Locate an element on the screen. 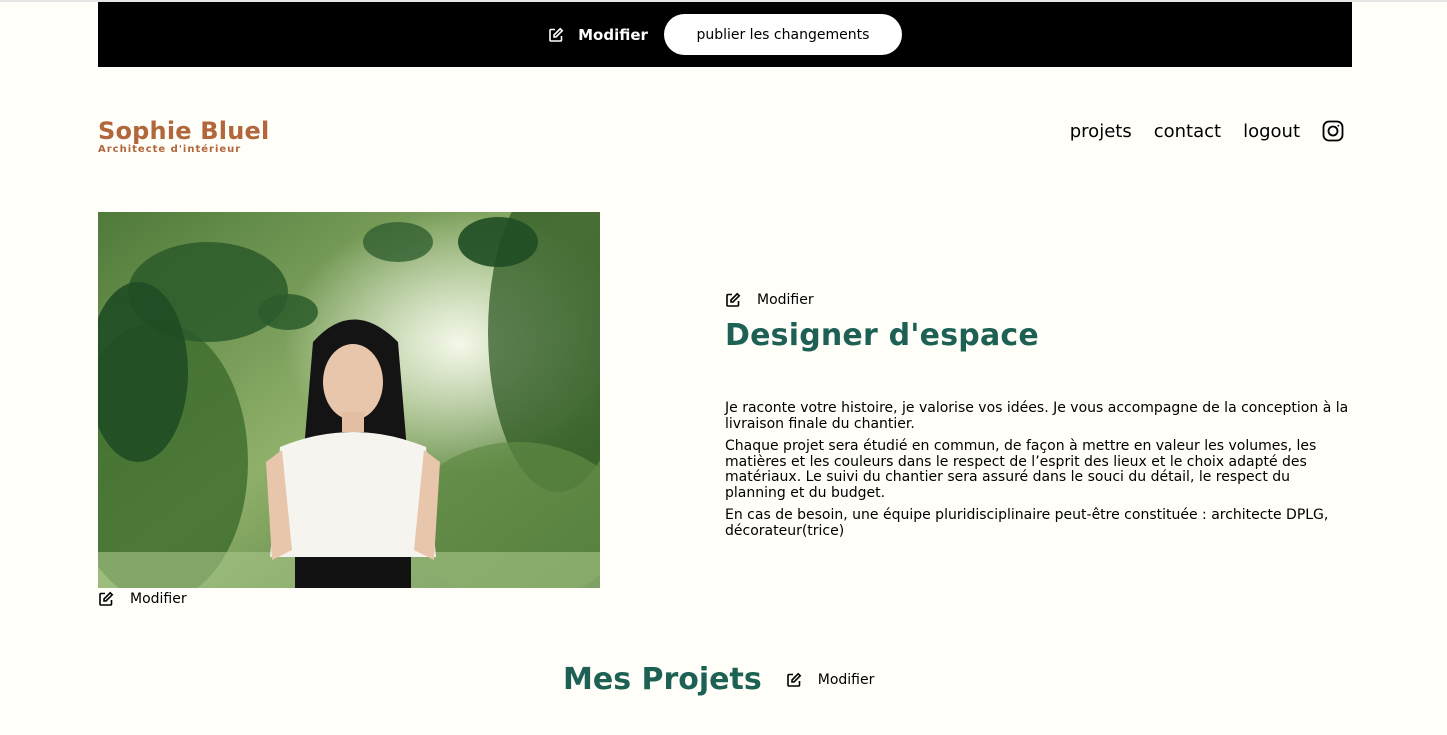 The height and width of the screenshot is (735, 1447). main-nav: projets contact logout is located at coordinates (1207, 131).